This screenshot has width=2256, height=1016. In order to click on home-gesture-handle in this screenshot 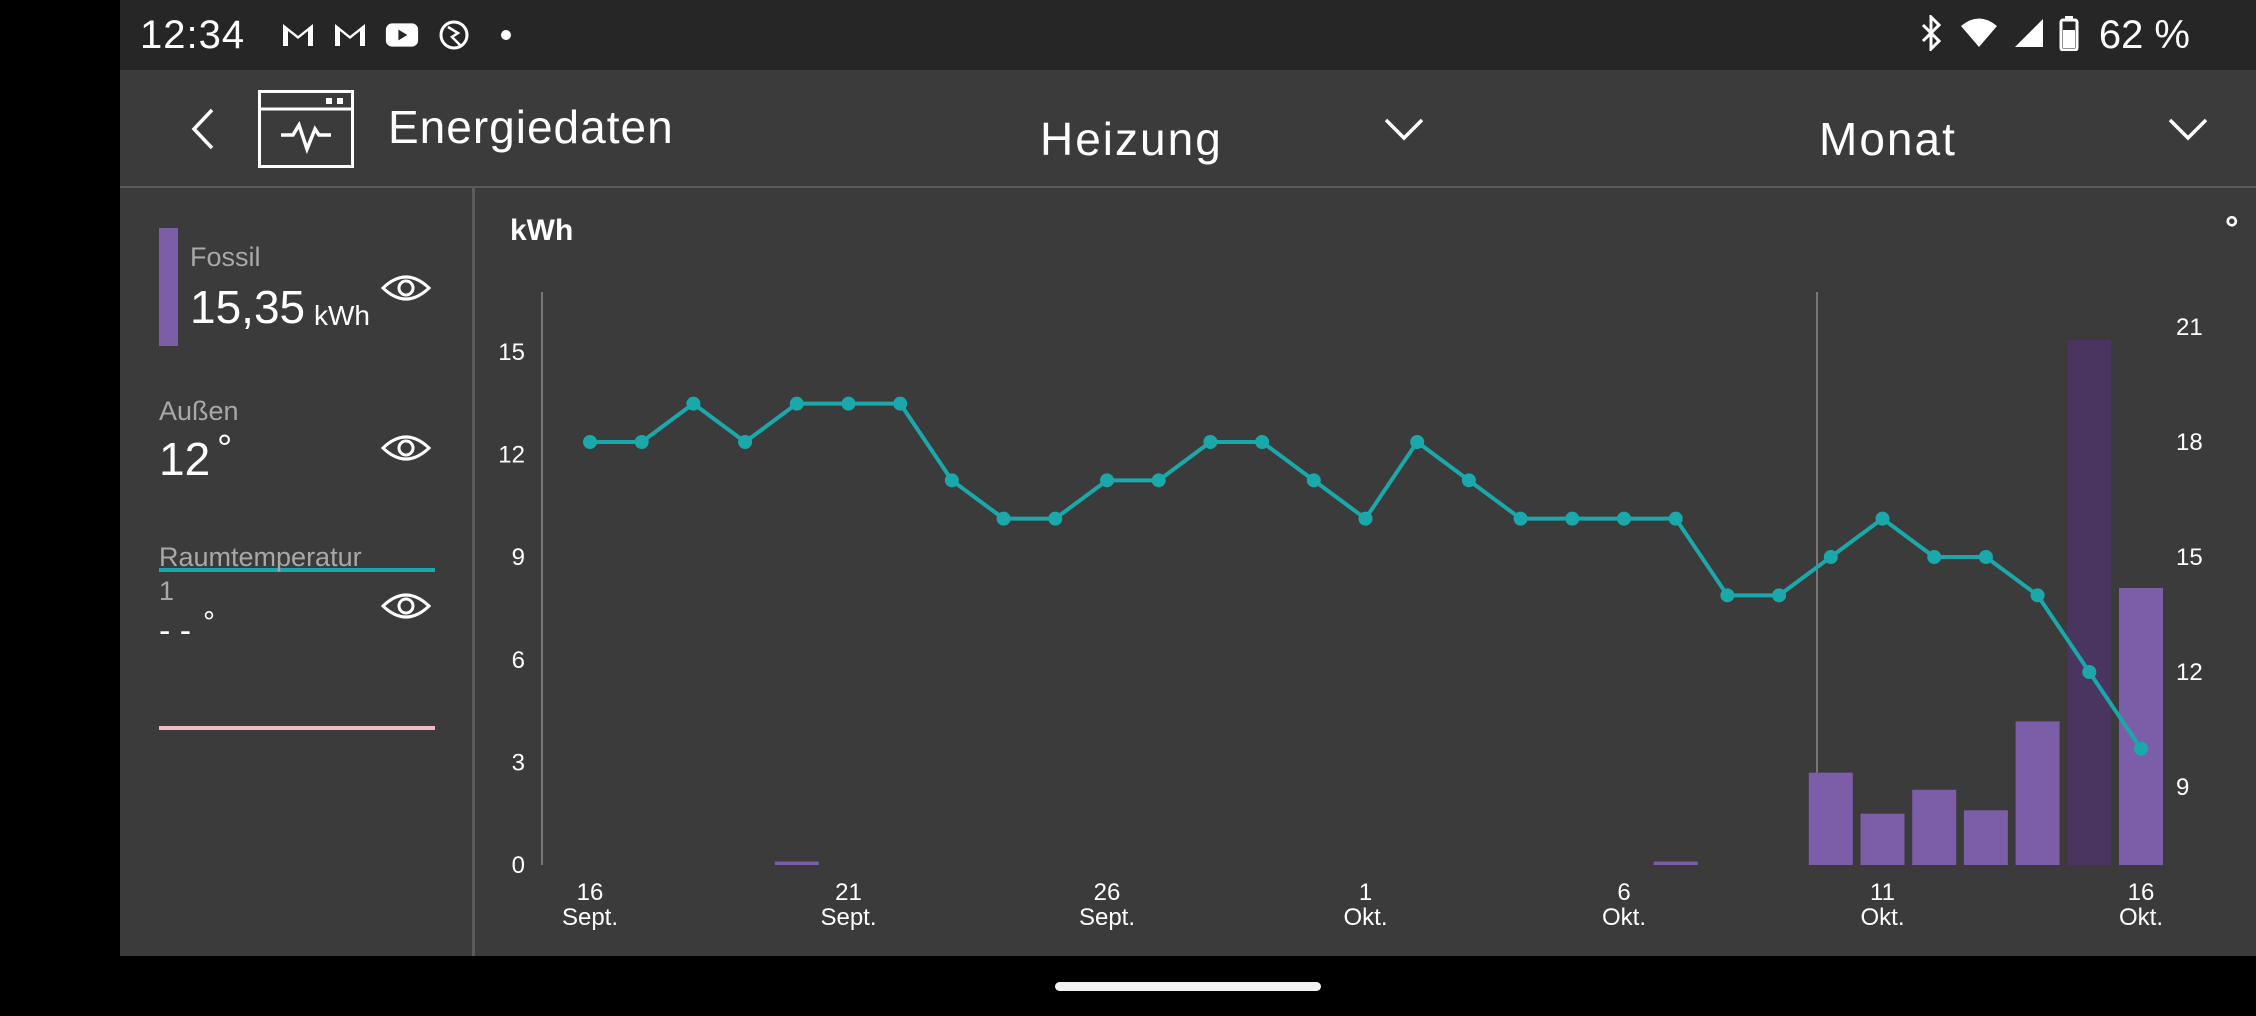, I will do `click(1188, 986)`.